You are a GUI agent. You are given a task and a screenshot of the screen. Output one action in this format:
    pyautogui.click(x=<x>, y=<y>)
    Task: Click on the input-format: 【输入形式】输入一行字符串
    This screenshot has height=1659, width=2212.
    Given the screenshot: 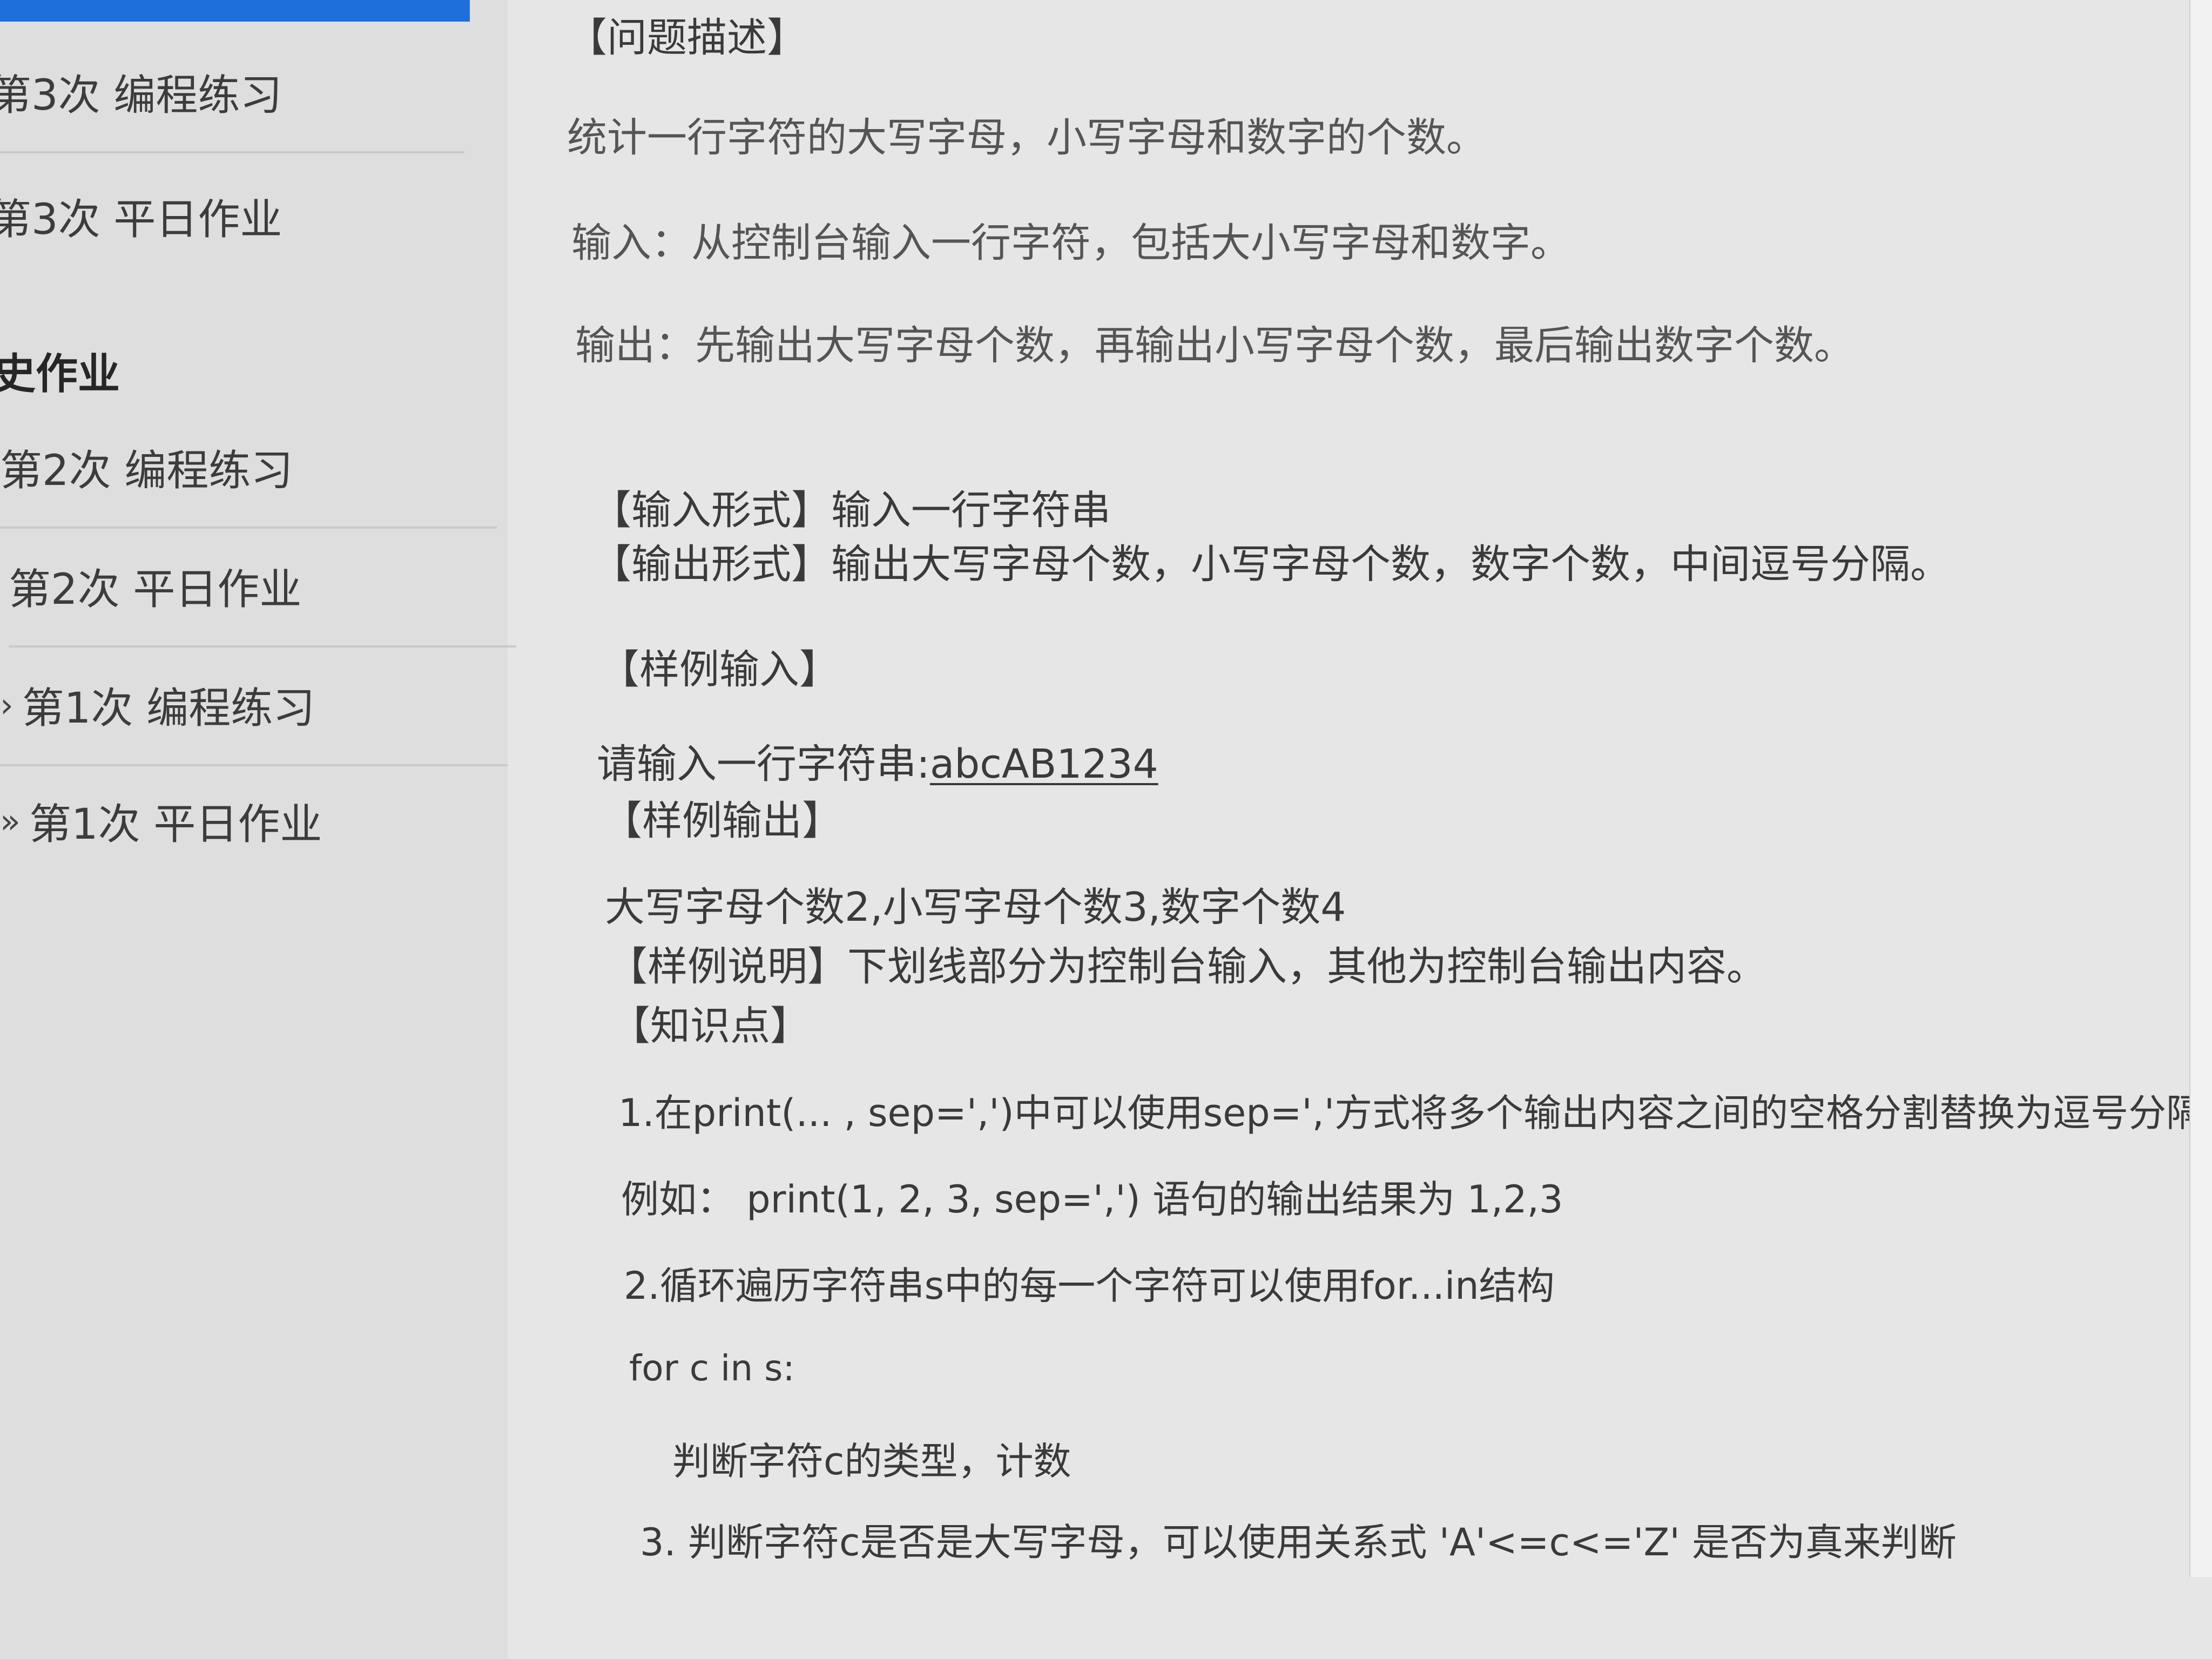 What is the action you would take?
    pyautogui.click(x=851, y=510)
    